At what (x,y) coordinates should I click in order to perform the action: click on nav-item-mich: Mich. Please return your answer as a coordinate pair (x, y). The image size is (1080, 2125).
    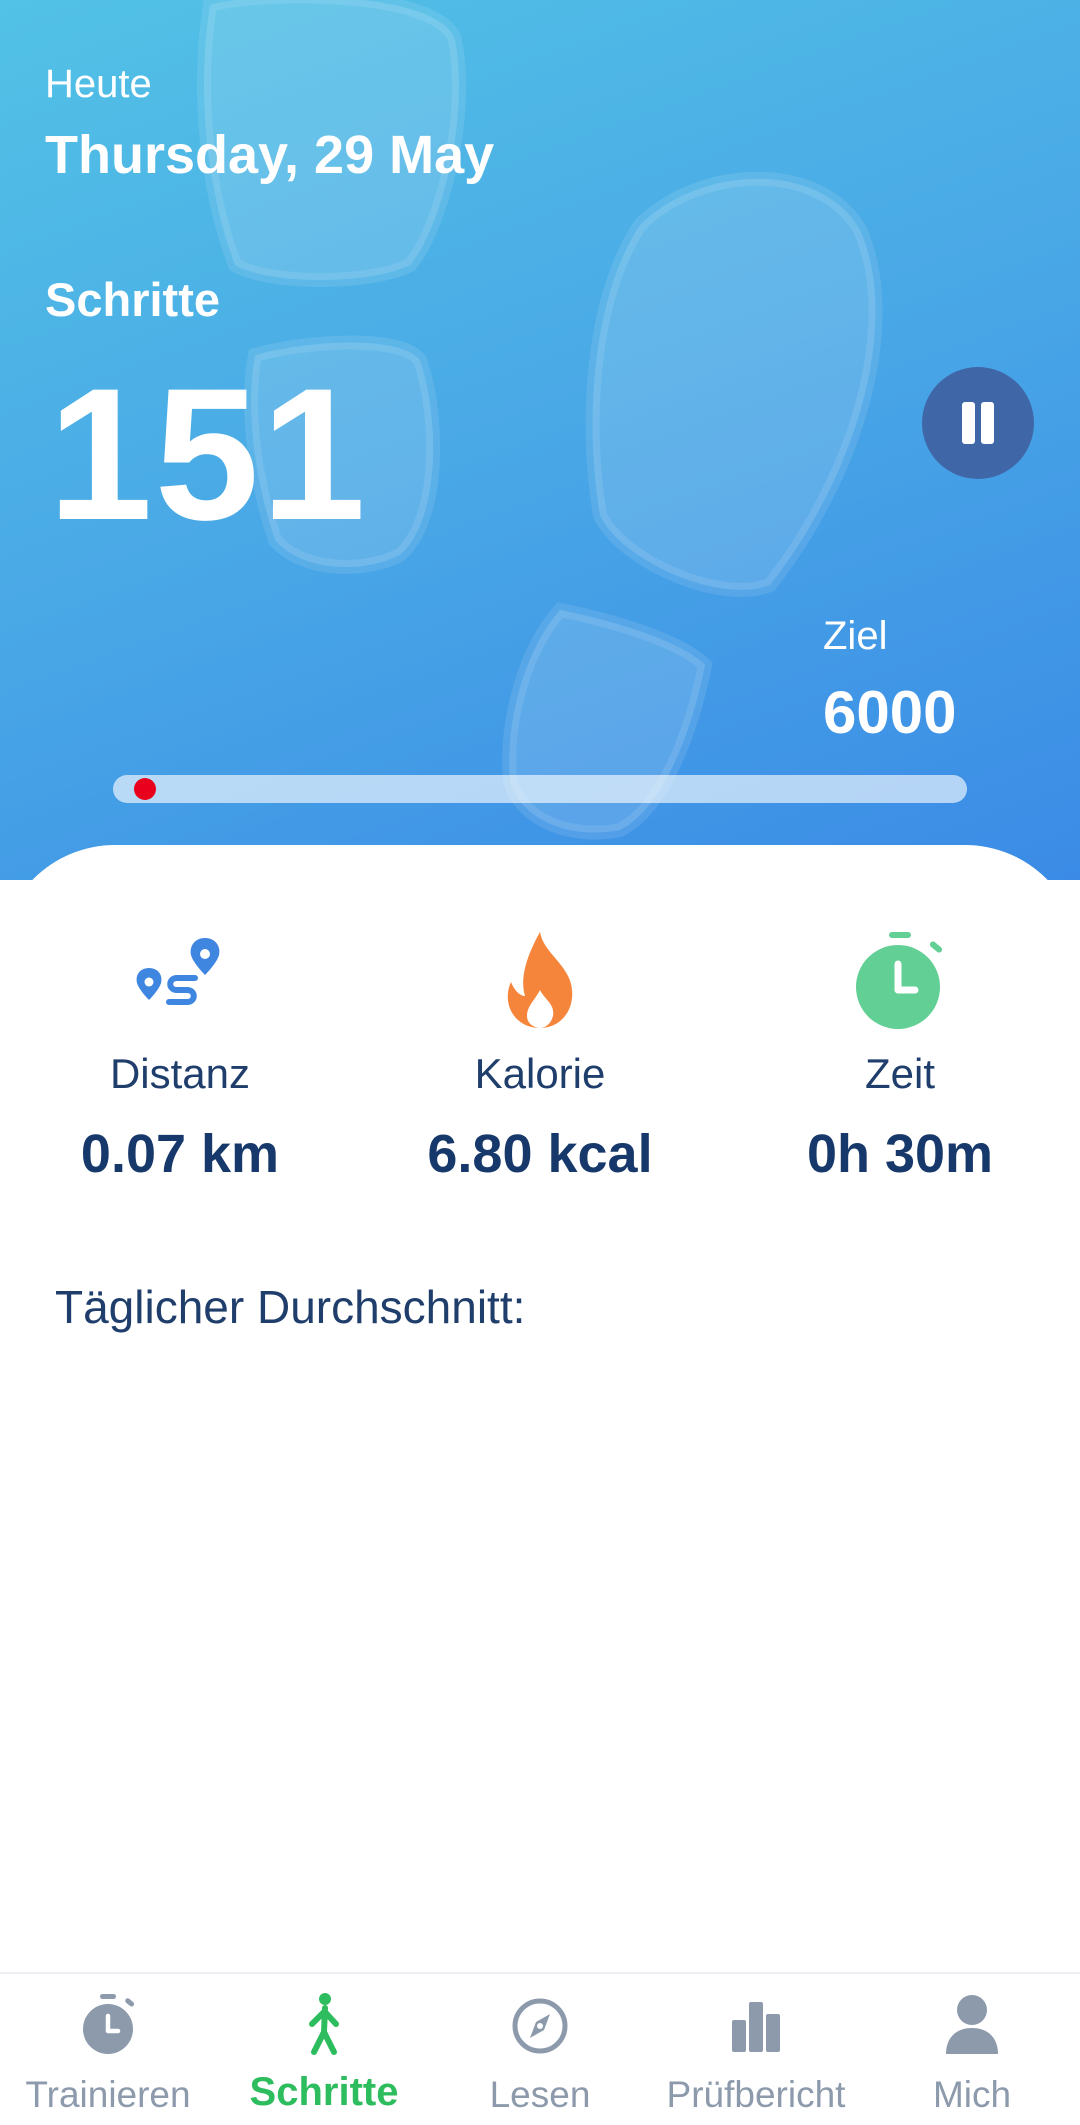
    Looking at the image, I should click on (972, 2049).